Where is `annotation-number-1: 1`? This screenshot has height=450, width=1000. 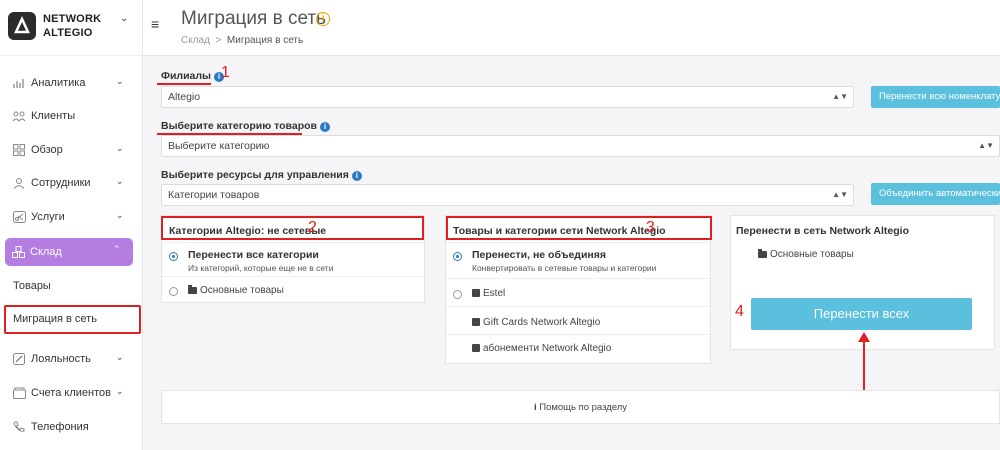
annotation-number-1: 1 is located at coordinates (225, 72).